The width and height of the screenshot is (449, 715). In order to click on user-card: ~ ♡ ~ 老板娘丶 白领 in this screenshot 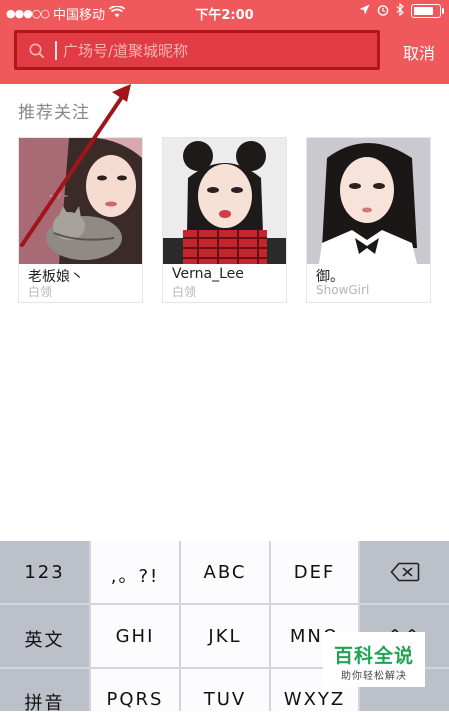, I will do `click(80, 220)`.